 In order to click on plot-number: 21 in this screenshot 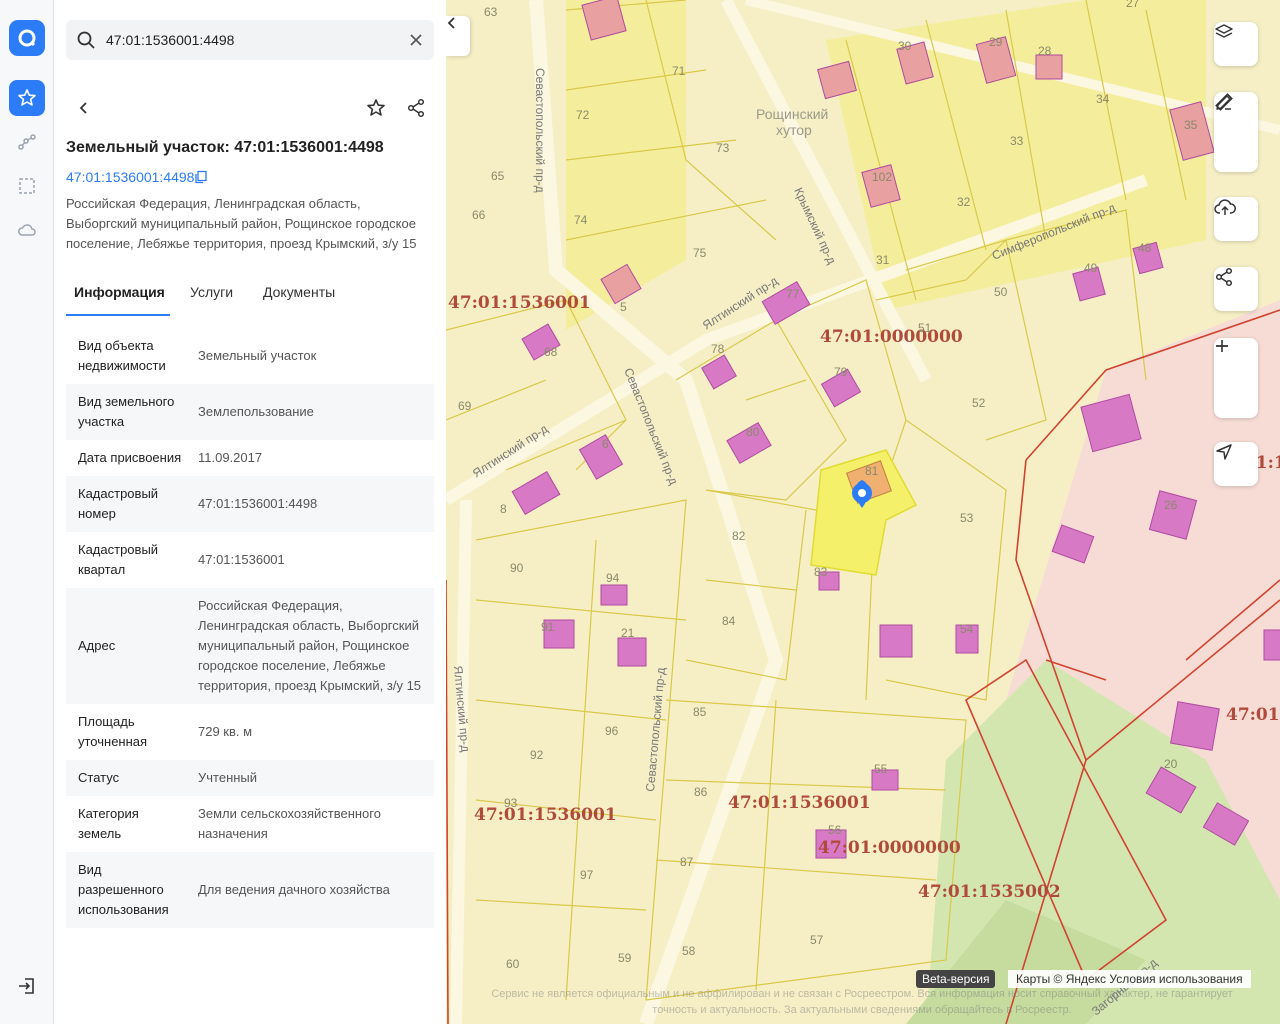, I will do `click(628, 633)`.